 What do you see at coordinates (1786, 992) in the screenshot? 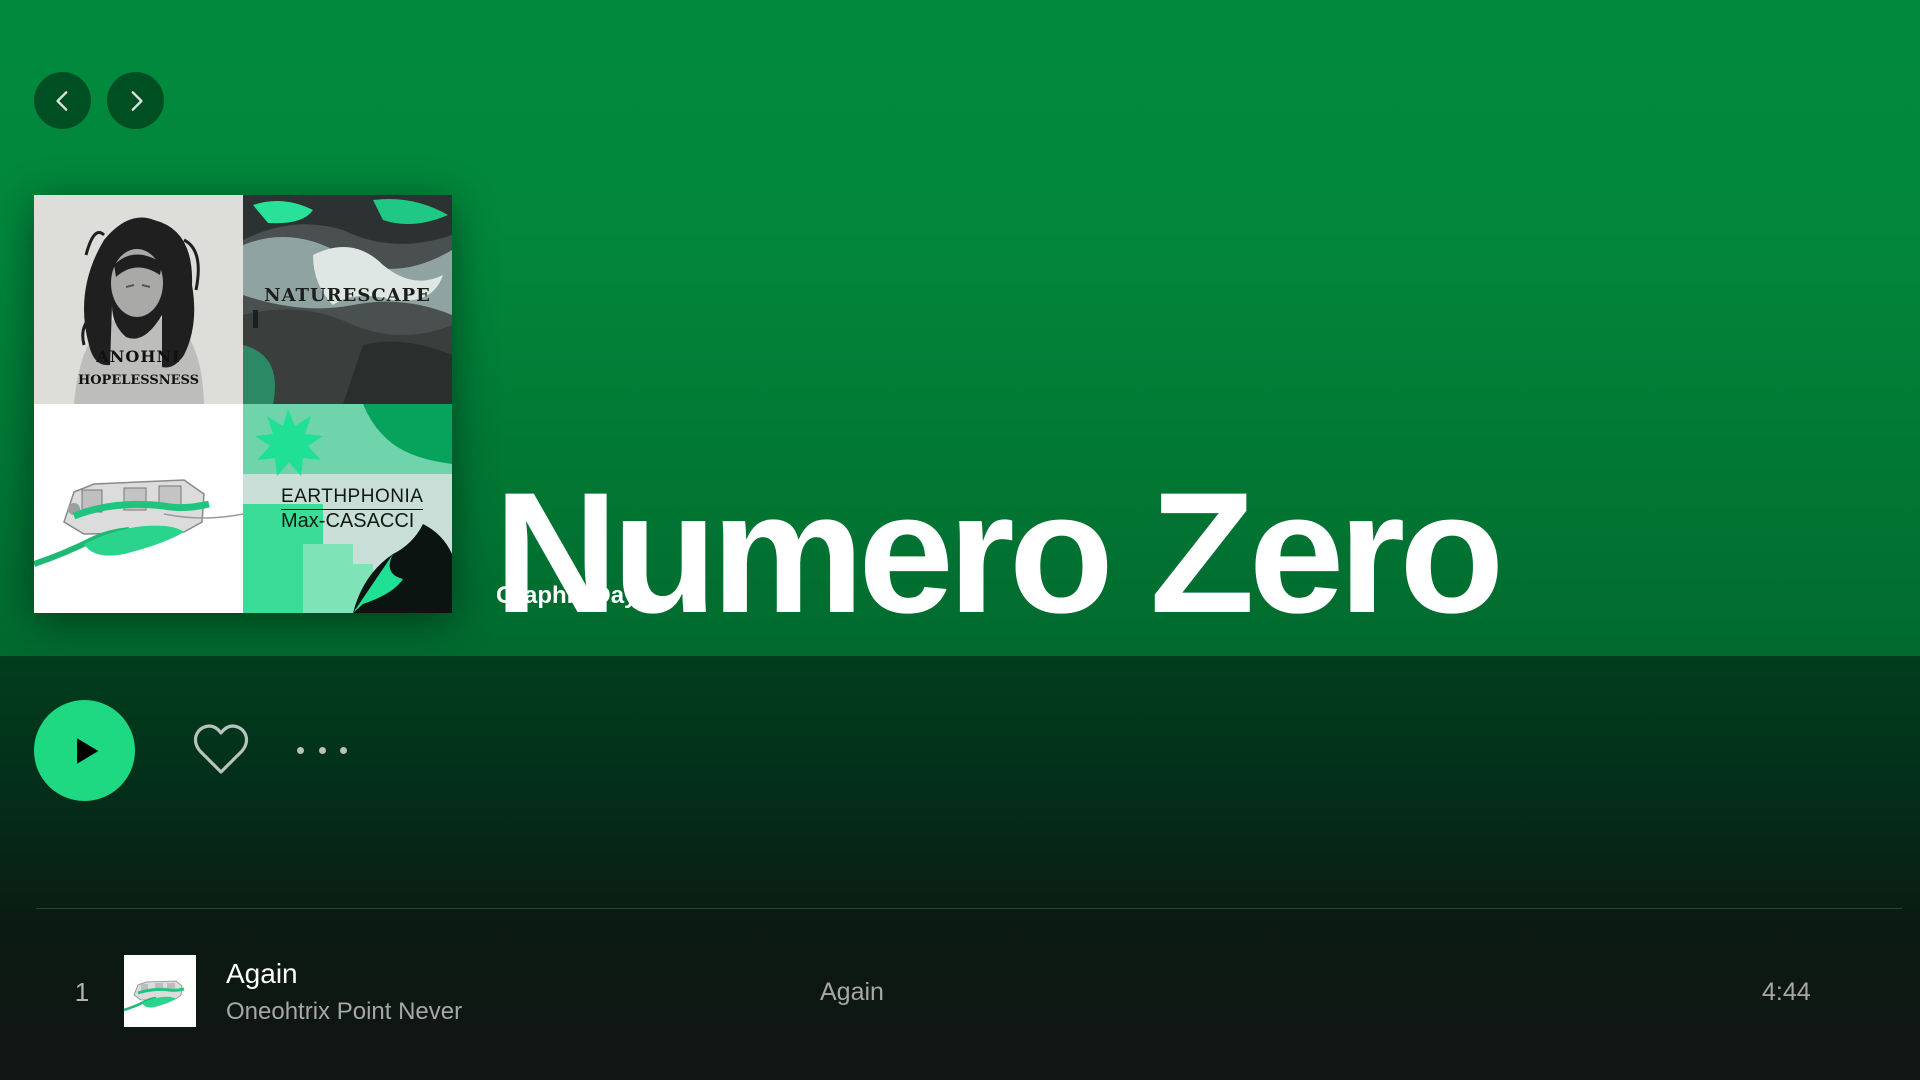
I see `track-duration: 4:44` at bounding box center [1786, 992].